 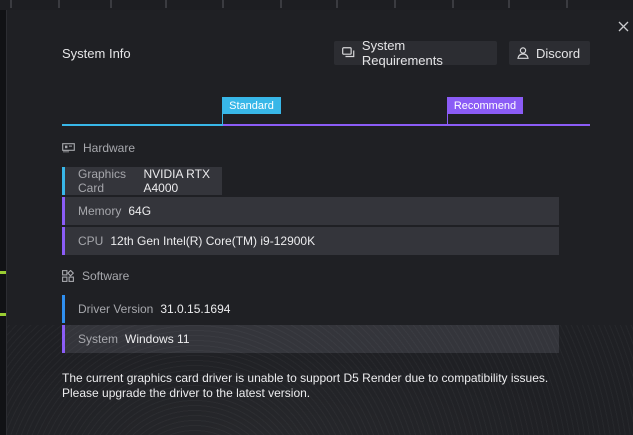 What do you see at coordinates (142, 181) in the screenshot?
I see `hardware-row-graphics-card: Graphics Card NVIDIA RTX A4000` at bounding box center [142, 181].